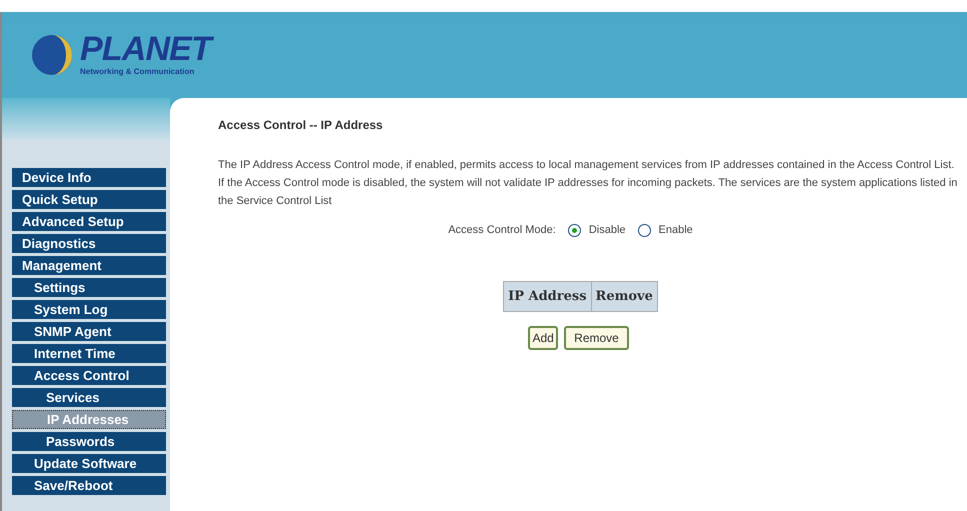  What do you see at coordinates (665, 230) in the screenshot?
I see `mode-radio: Enable` at bounding box center [665, 230].